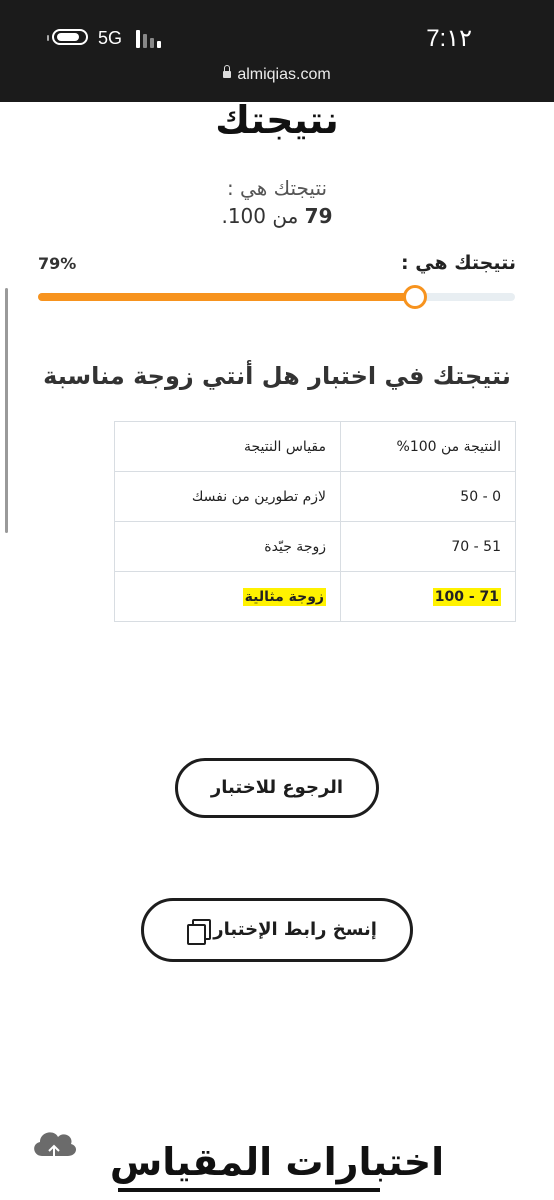 The height and width of the screenshot is (1200, 554). Describe the element at coordinates (263, 216) in the screenshot. I see `result-out-of: من 100.` at that location.